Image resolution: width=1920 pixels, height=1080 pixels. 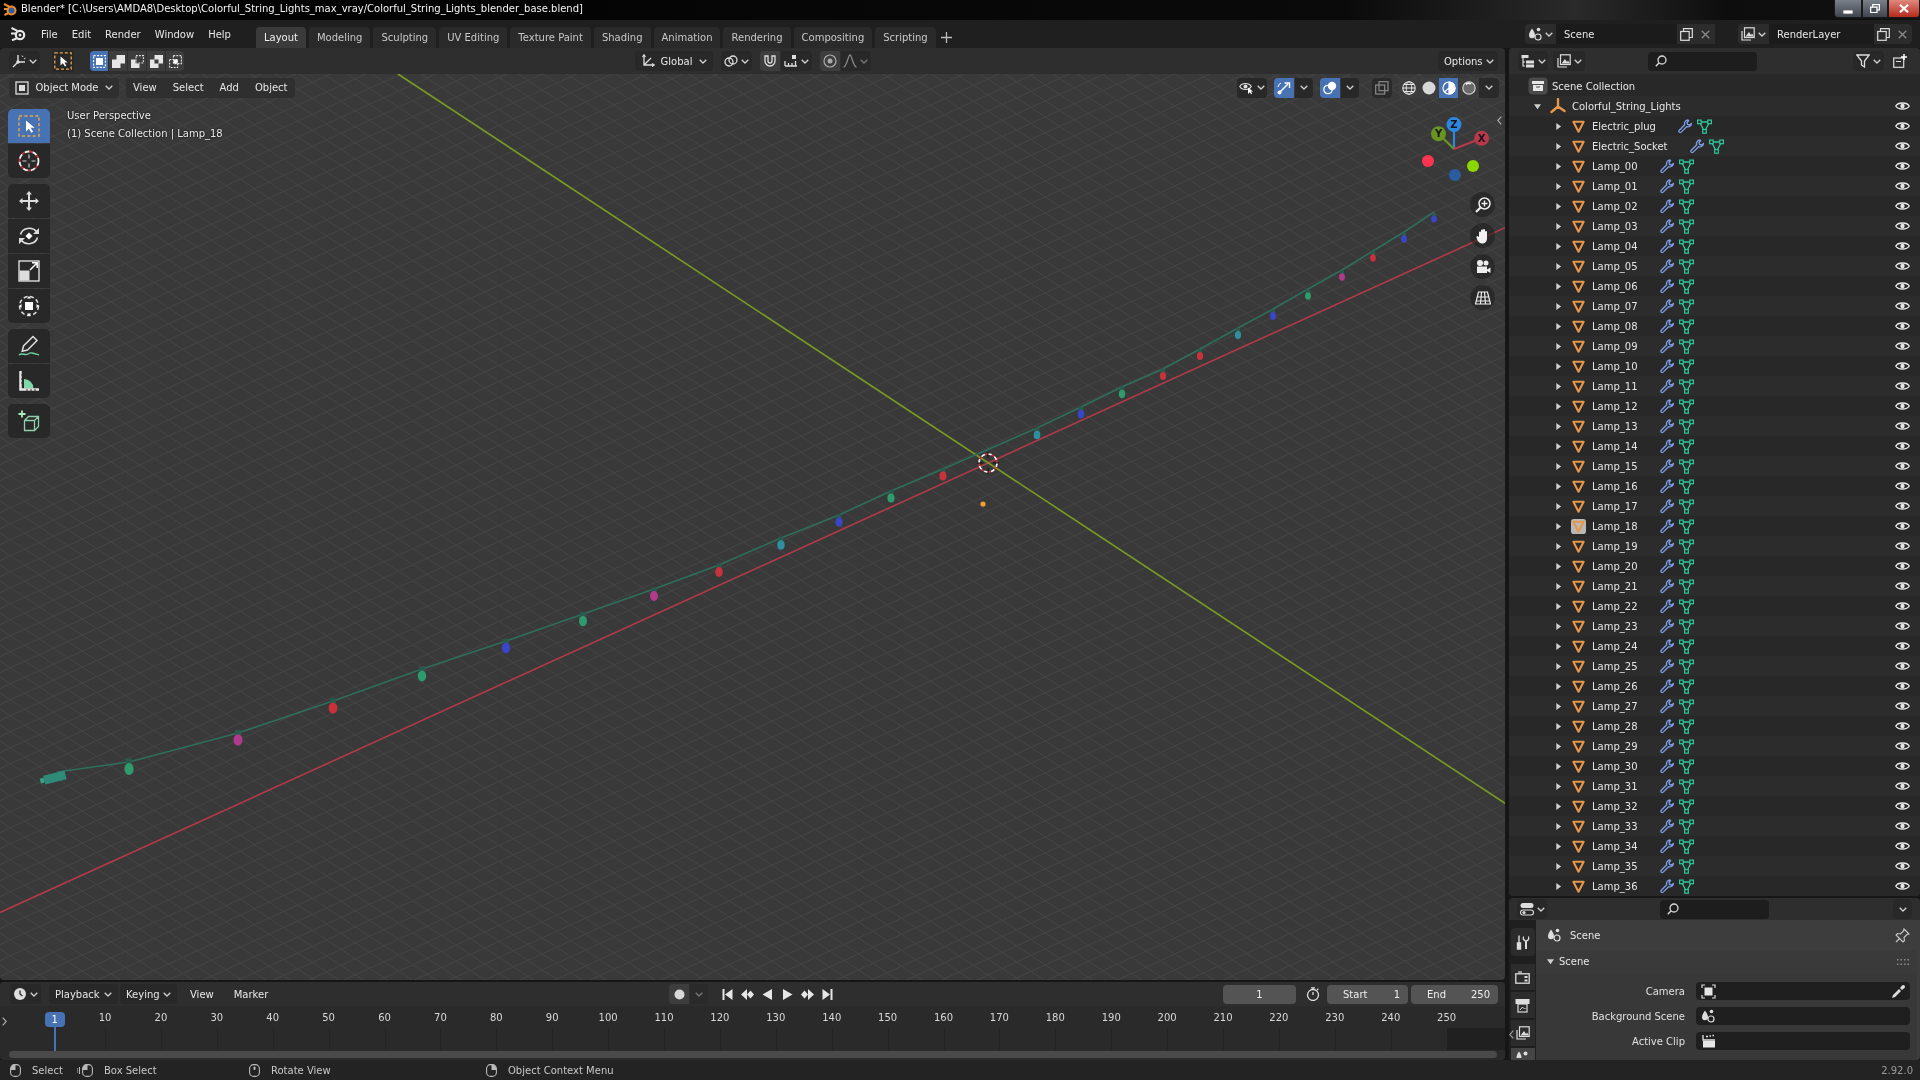 I want to click on view-layer-name-field: RenderLayer, so click(x=1821, y=34).